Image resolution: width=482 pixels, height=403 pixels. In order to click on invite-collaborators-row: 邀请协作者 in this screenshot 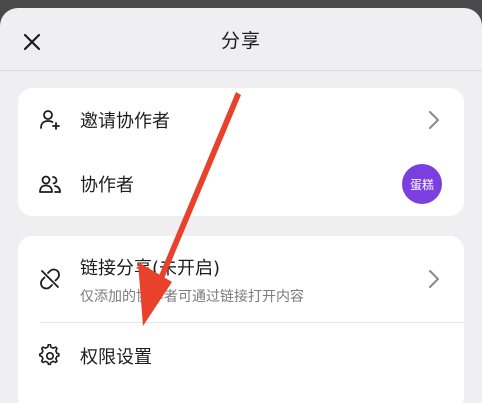, I will do `click(241, 120)`.